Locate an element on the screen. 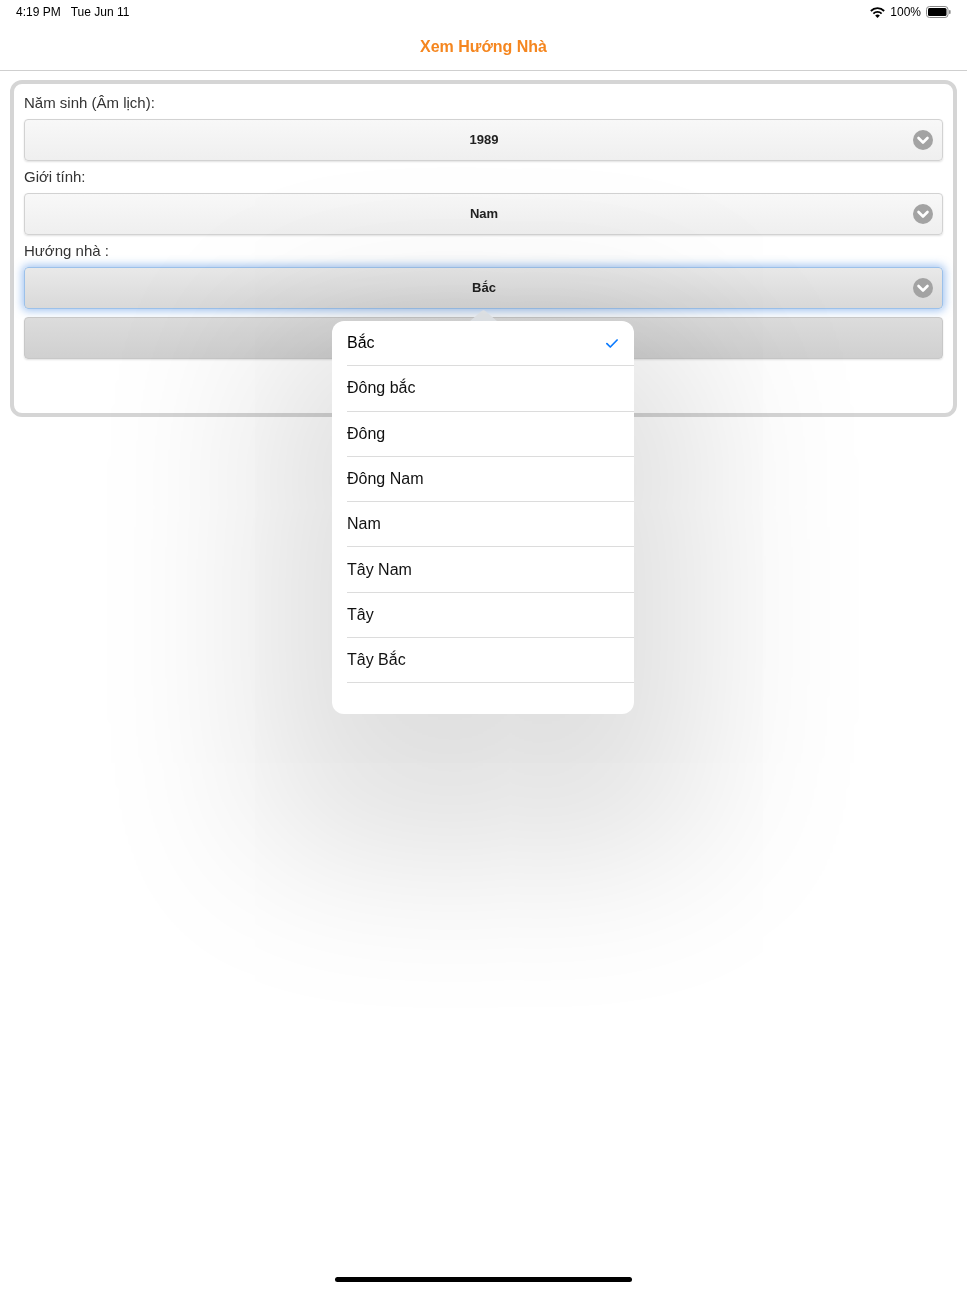 Image resolution: width=967 pixels, height=1290 pixels. battery-percent: 100% is located at coordinates (905, 12).